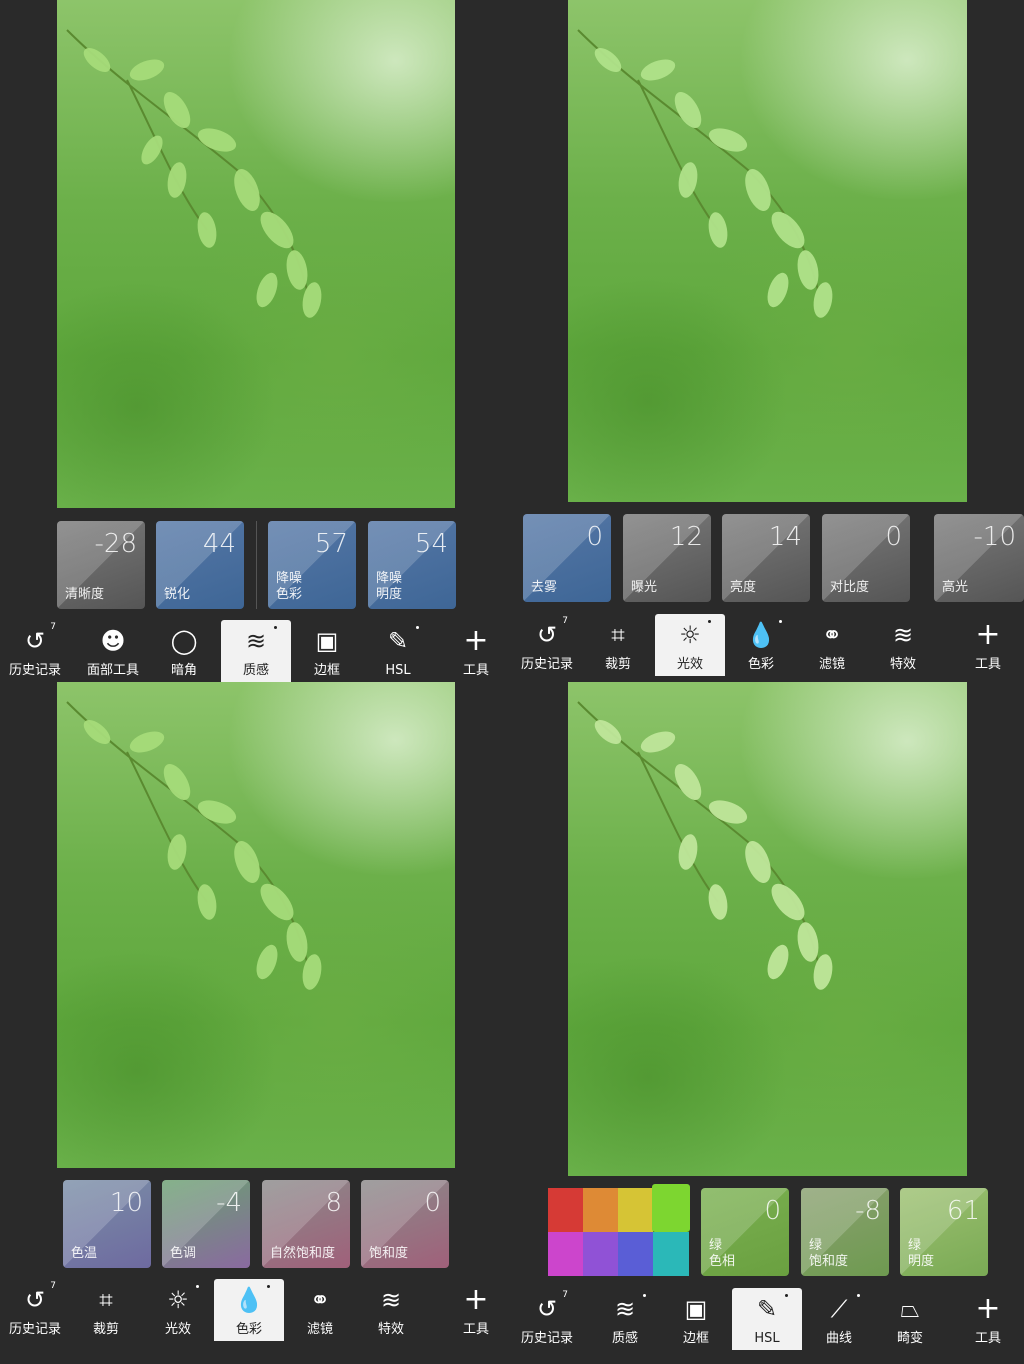 This screenshot has width=1024, height=1364. What do you see at coordinates (766, 558) in the screenshot?
I see `brightness-card: 14 亮度` at bounding box center [766, 558].